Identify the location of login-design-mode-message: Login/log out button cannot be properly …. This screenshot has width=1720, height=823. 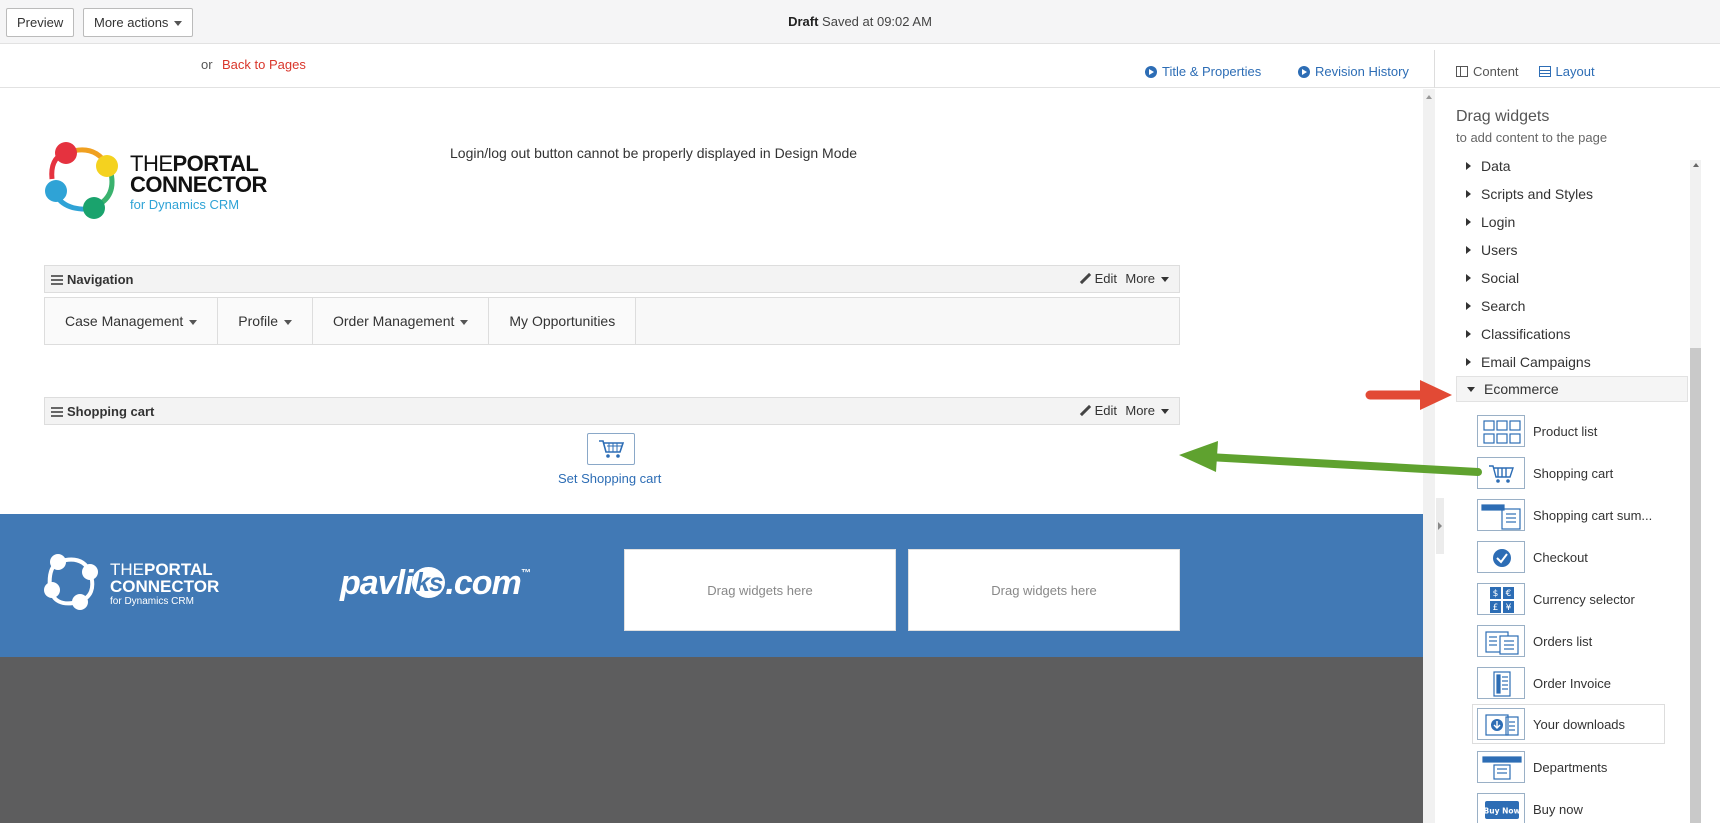
(654, 153).